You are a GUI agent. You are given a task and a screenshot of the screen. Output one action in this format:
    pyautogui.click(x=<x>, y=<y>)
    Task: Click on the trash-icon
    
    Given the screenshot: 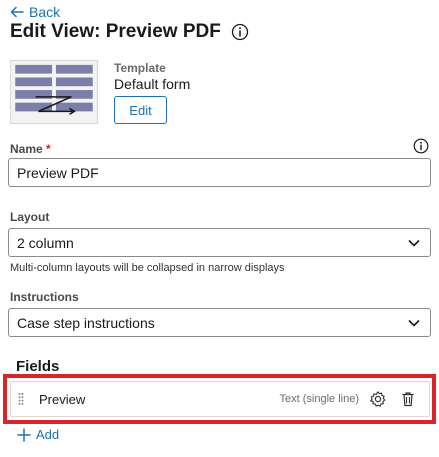 What is the action you would take?
    pyautogui.click(x=408, y=399)
    